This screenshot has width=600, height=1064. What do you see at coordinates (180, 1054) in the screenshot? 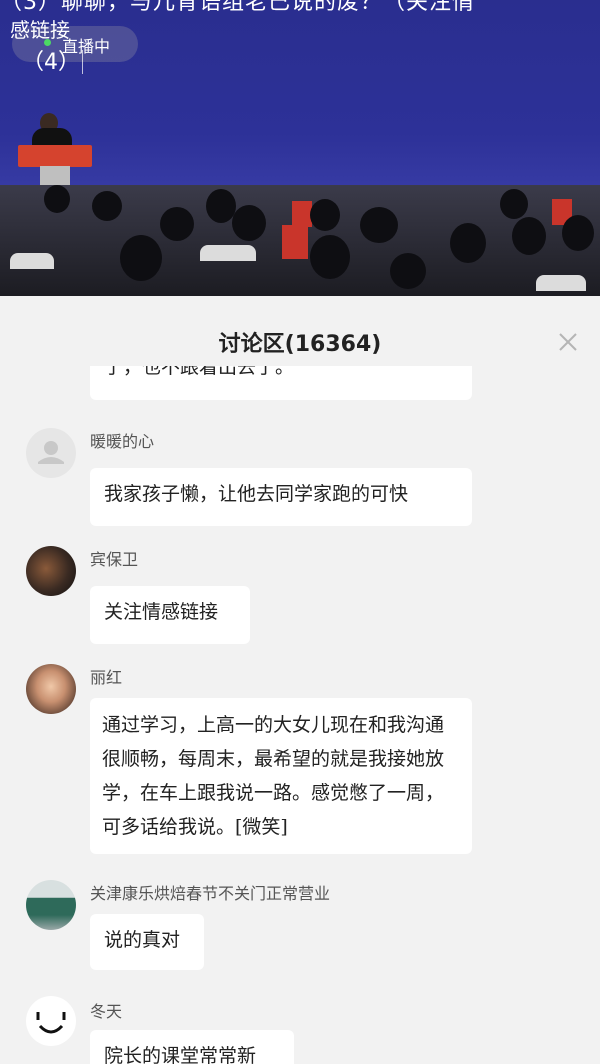
I see `message-text: 院长的课堂常常新` at bounding box center [180, 1054].